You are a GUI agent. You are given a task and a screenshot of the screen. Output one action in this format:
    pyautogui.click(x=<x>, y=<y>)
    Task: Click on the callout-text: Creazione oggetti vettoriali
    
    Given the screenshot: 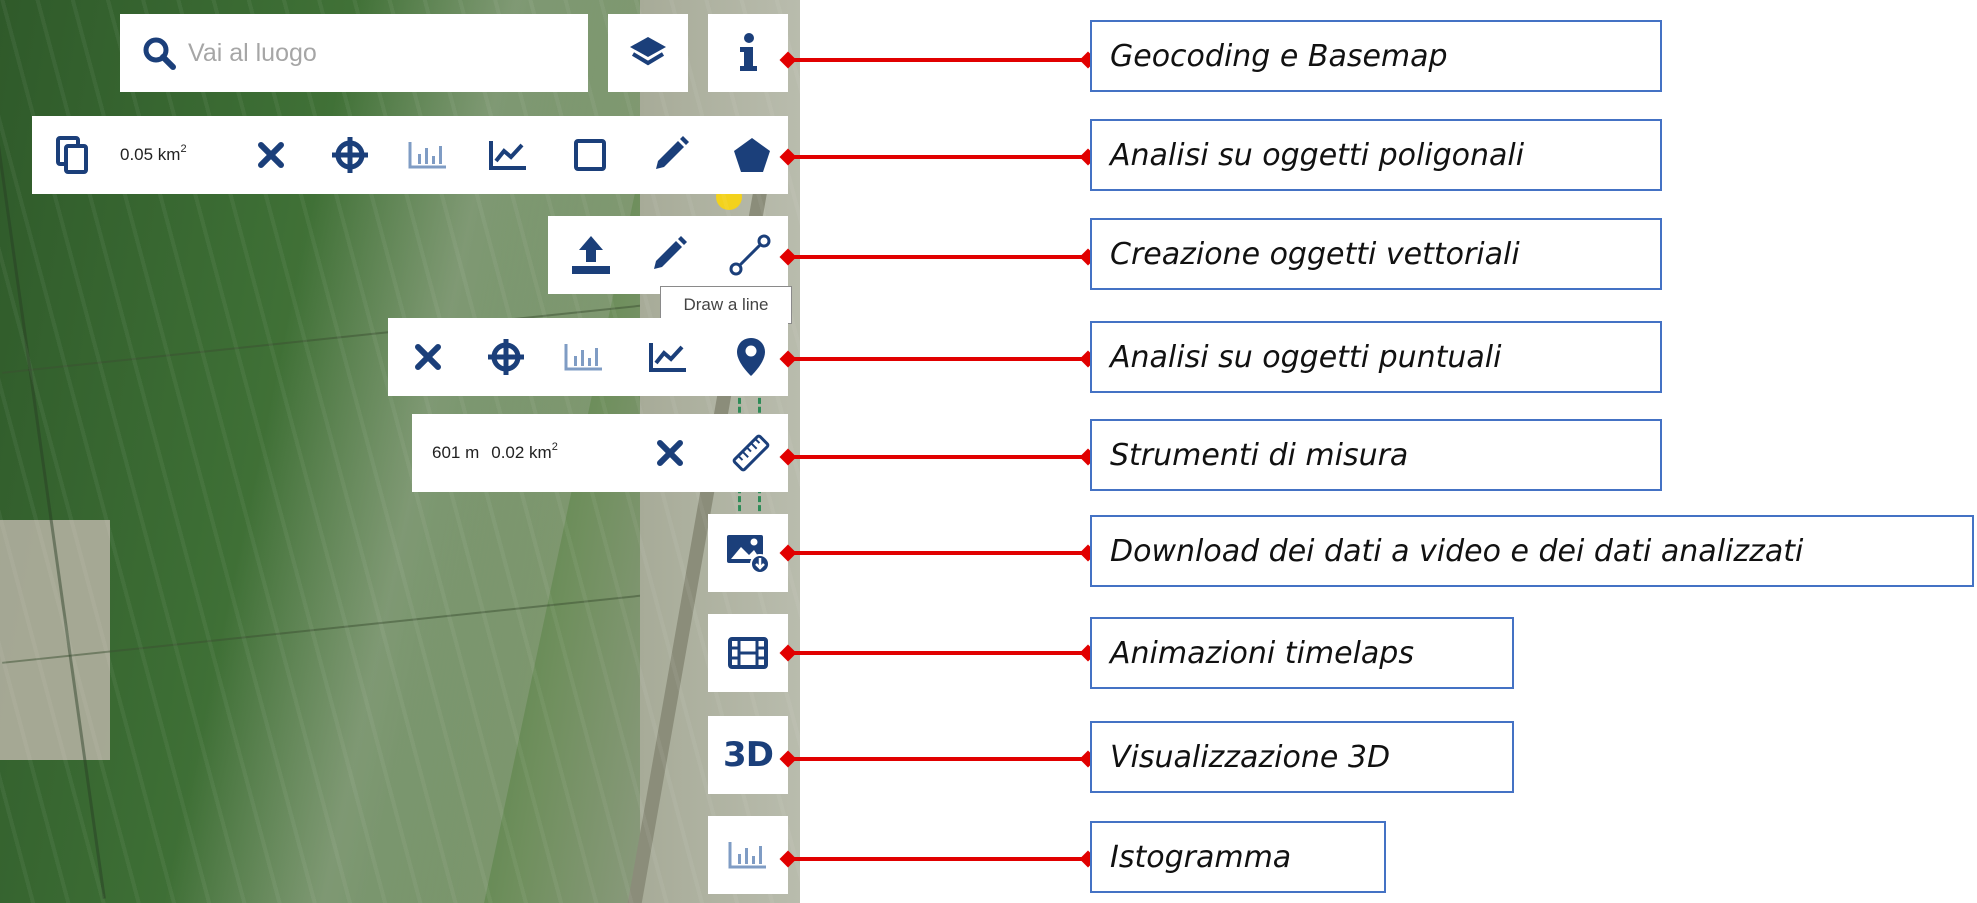 What is the action you would take?
    pyautogui.click(x=1315, y=254)
    